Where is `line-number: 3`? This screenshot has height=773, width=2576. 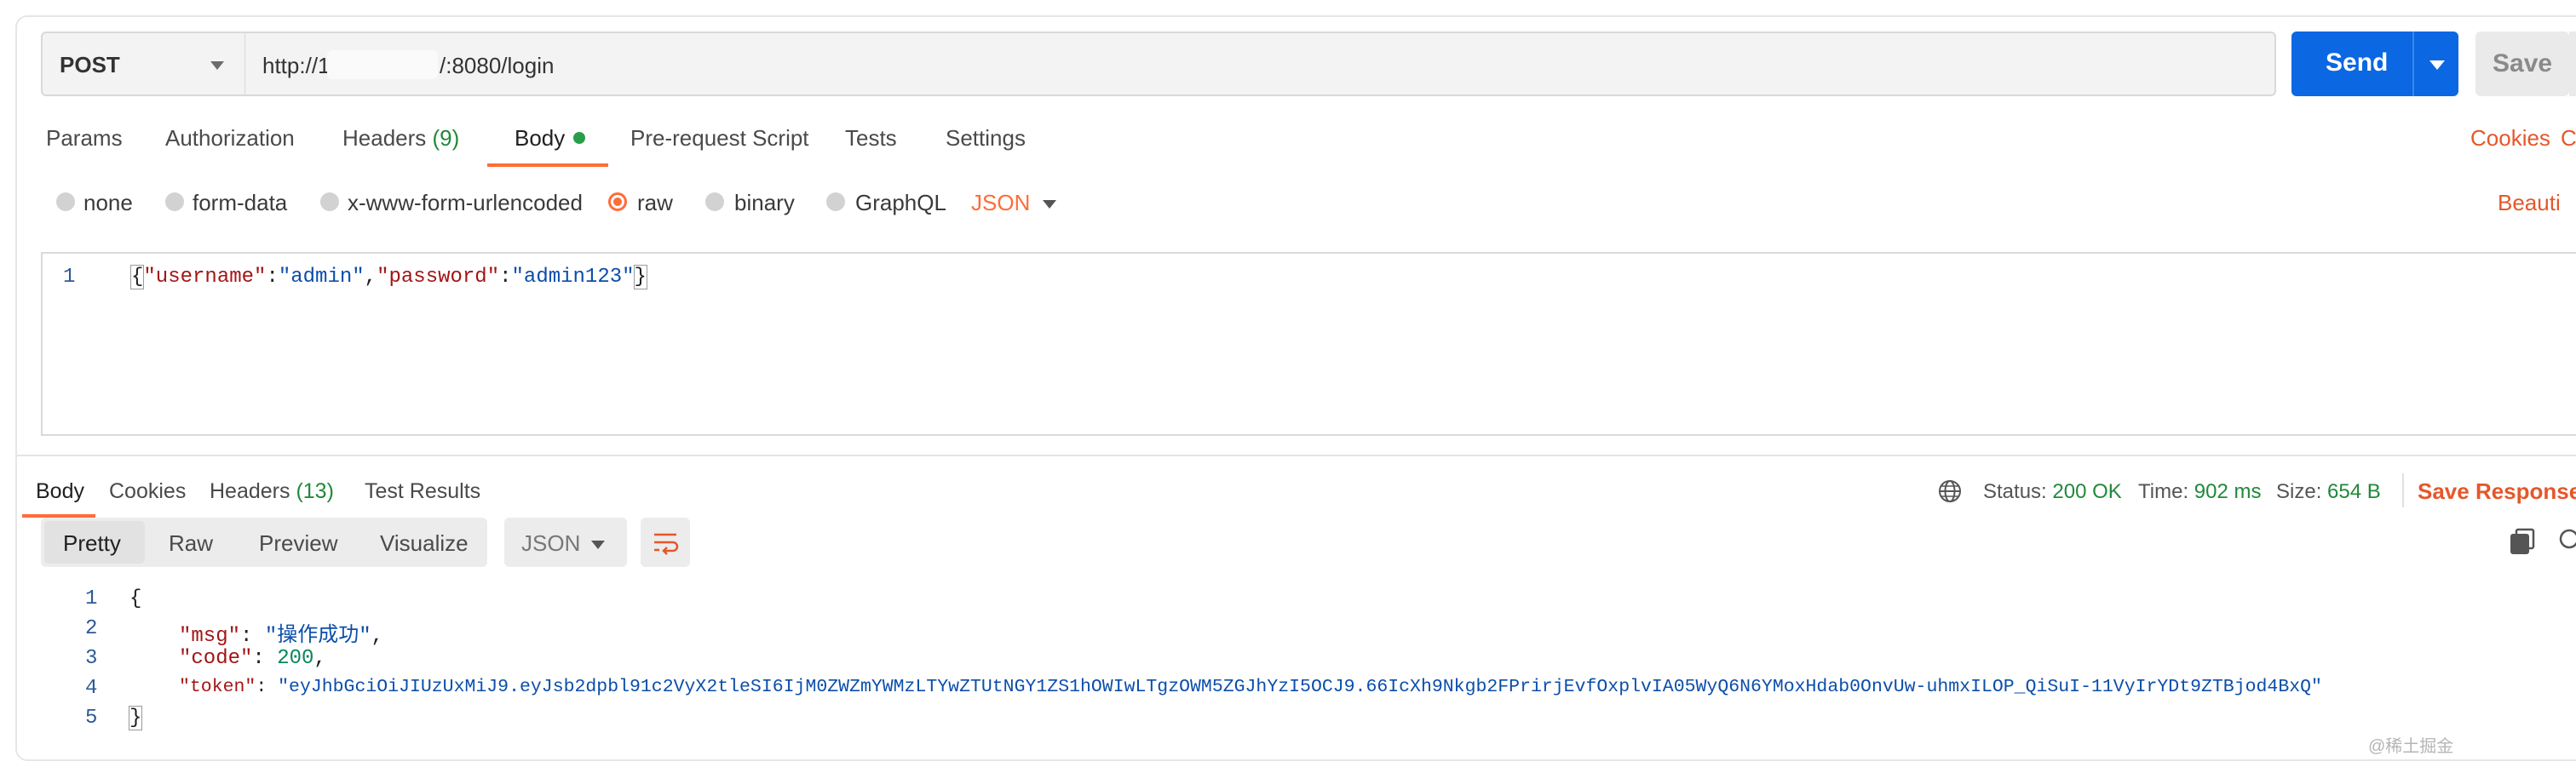
line-number: 3 is located at coordinates (91, 659).